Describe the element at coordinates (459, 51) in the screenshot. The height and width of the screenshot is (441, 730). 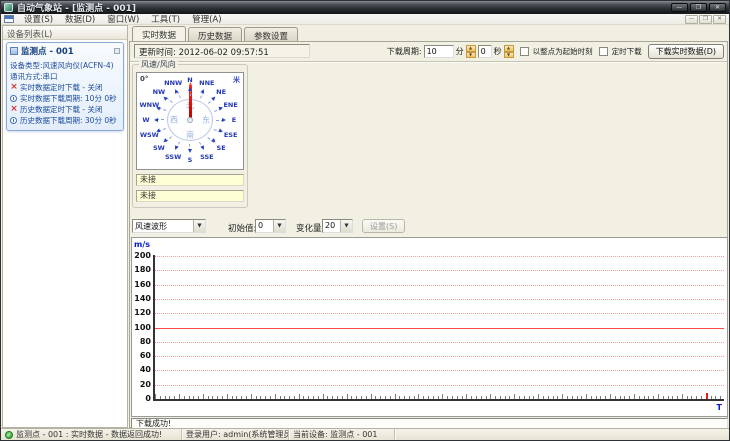
I see `minutes-unit-label: 分` at that location.